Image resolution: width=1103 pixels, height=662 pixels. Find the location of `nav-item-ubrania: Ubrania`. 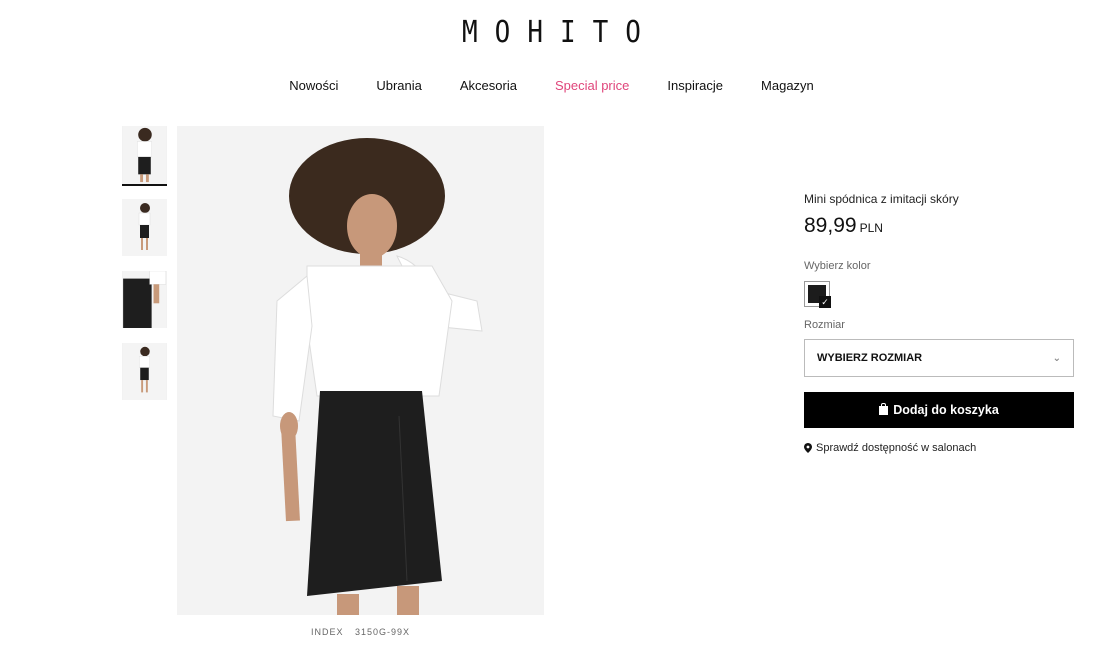

nav-item-ubrania: Ubrania is located at coordinates (399, 85).